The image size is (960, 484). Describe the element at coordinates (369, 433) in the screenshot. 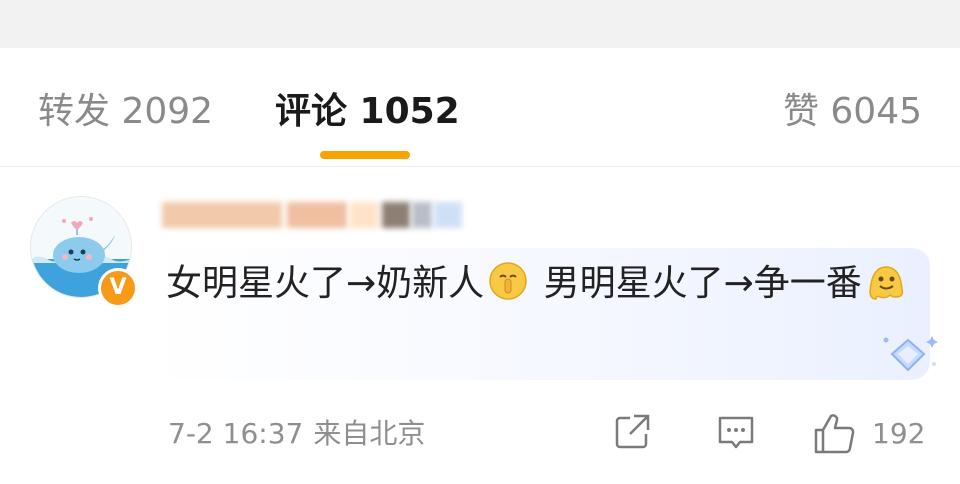

I see `comment-location: 来自北京` at that location.